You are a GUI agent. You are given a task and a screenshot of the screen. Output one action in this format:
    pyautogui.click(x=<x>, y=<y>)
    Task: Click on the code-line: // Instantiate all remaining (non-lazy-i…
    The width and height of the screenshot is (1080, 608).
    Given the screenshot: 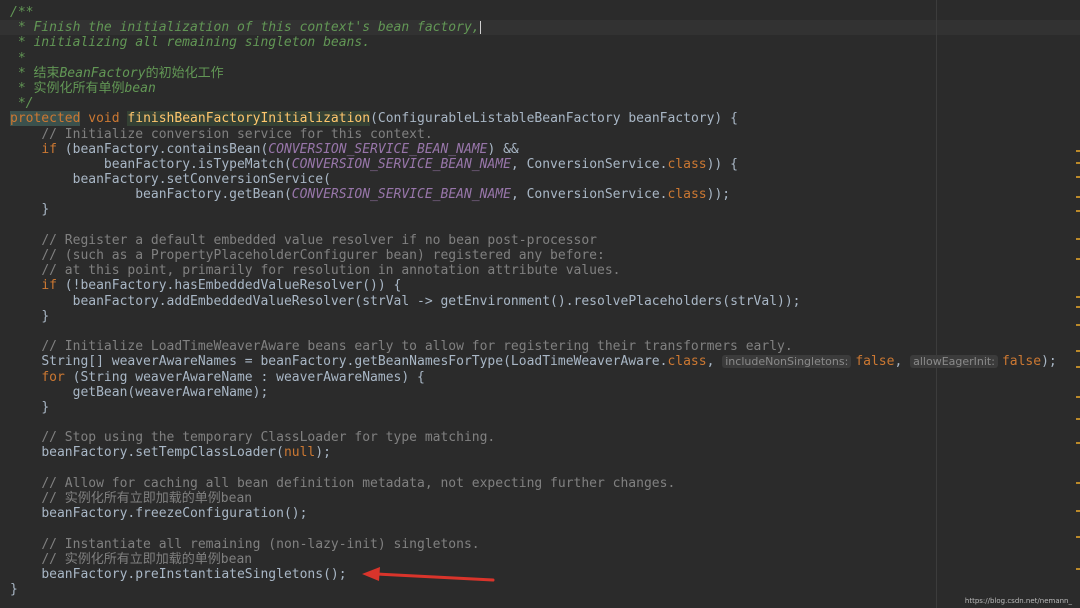 What is the action you would take?
    pyautogui.click(x=545, y=544)
    